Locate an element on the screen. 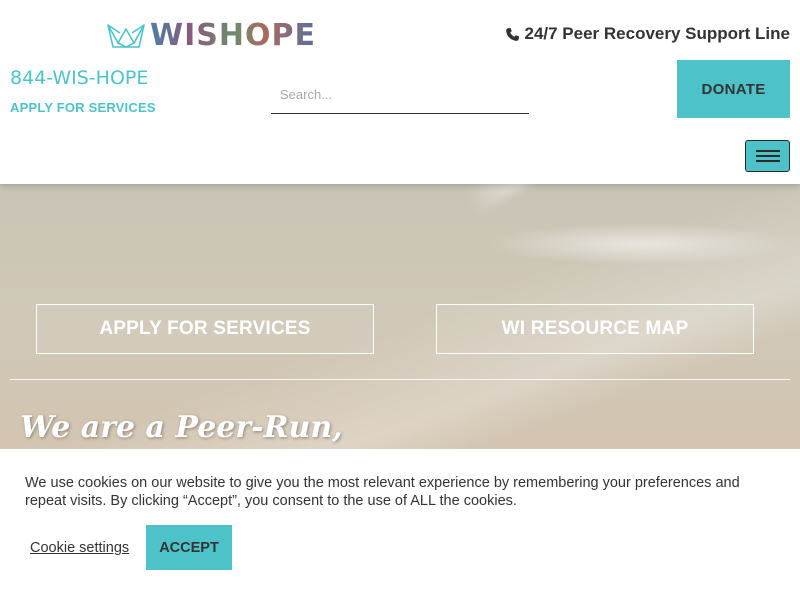 The width and height of the screenshot is (800, 600). site-logo: WISHOPE is located at coordinates (211, 35).